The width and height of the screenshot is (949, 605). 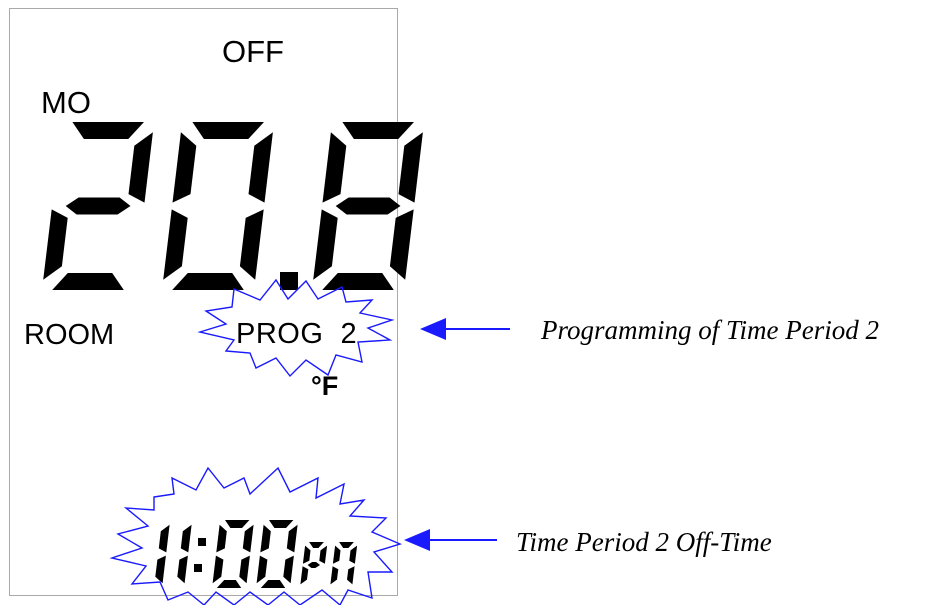 I want to click on program-annotation-label: Programming of Time Period 2, so click(x=710, y=330).